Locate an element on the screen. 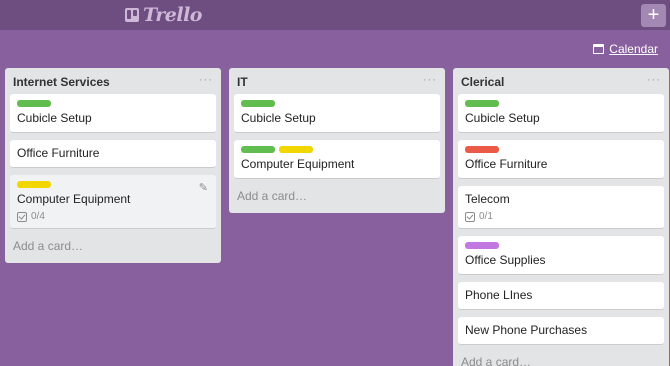 The height and width of the screenshot is (366, 670). calendar-label: Calendar is located at coordinates (633, 49).